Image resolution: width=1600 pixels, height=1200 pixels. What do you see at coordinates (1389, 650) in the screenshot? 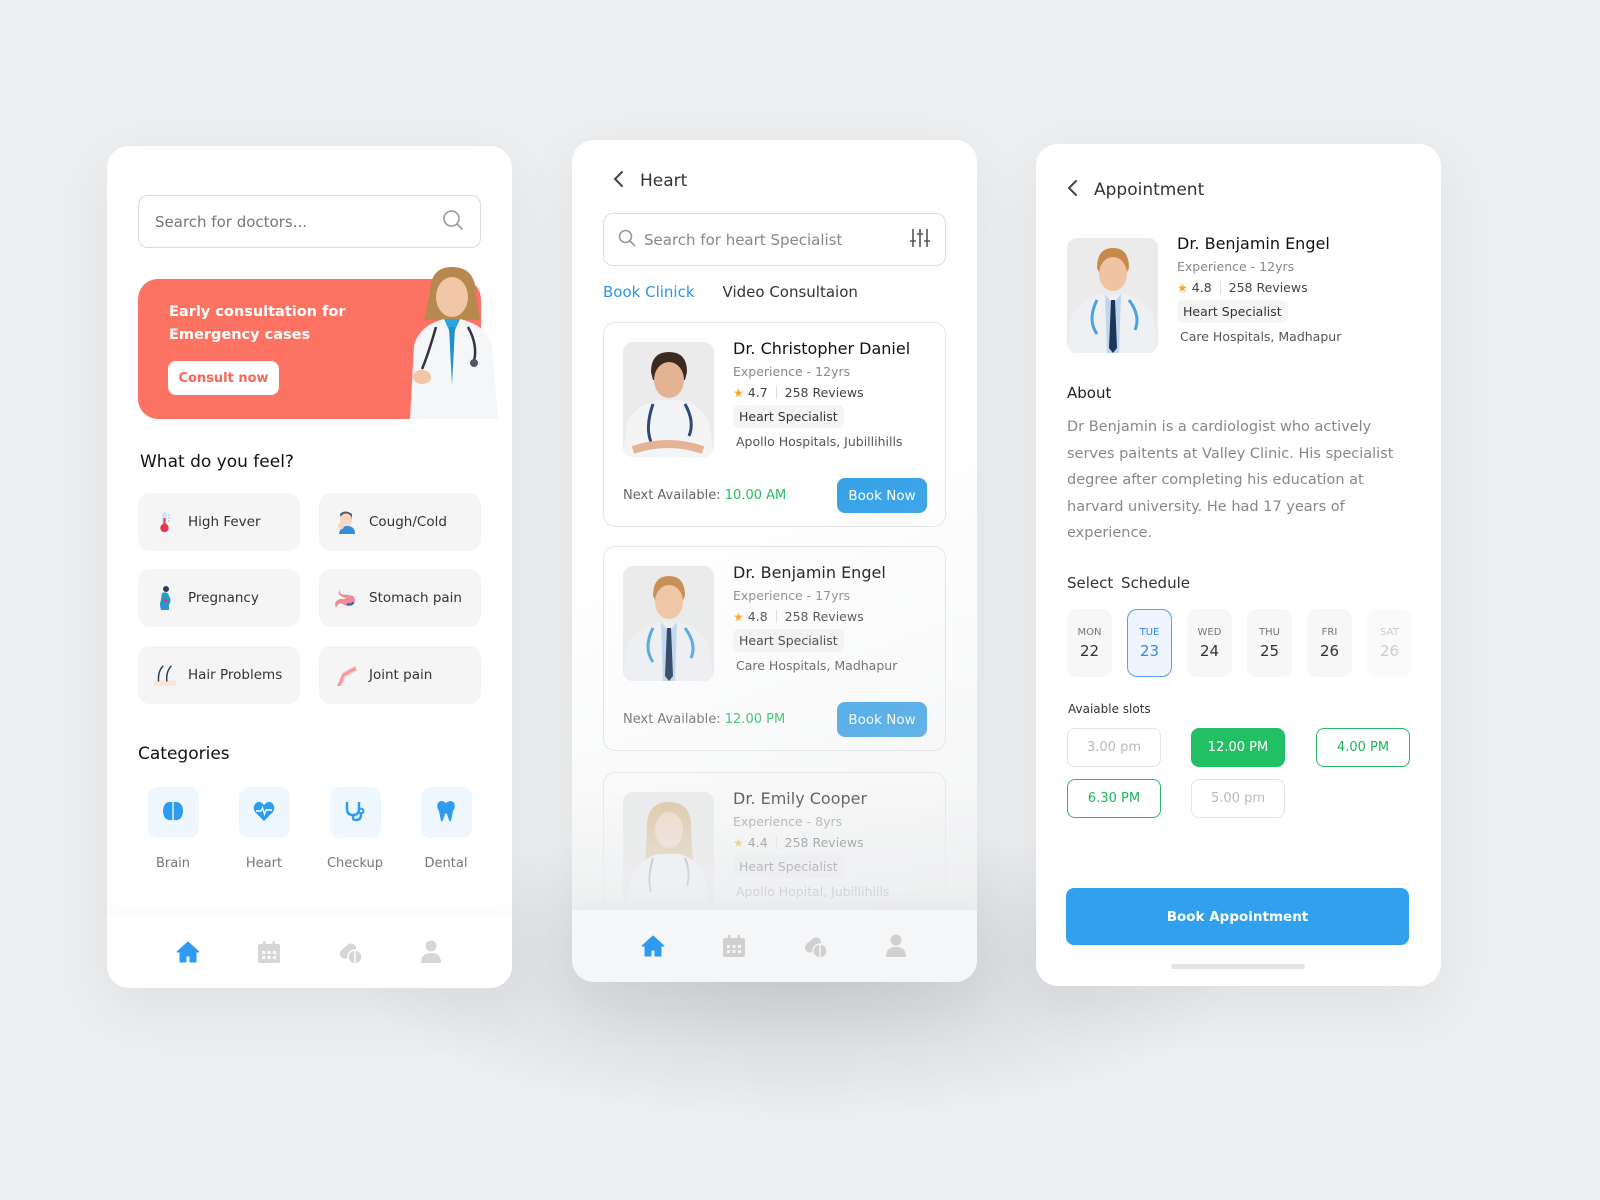
I see `day-date: 26` at bounding box center [1389, 650].